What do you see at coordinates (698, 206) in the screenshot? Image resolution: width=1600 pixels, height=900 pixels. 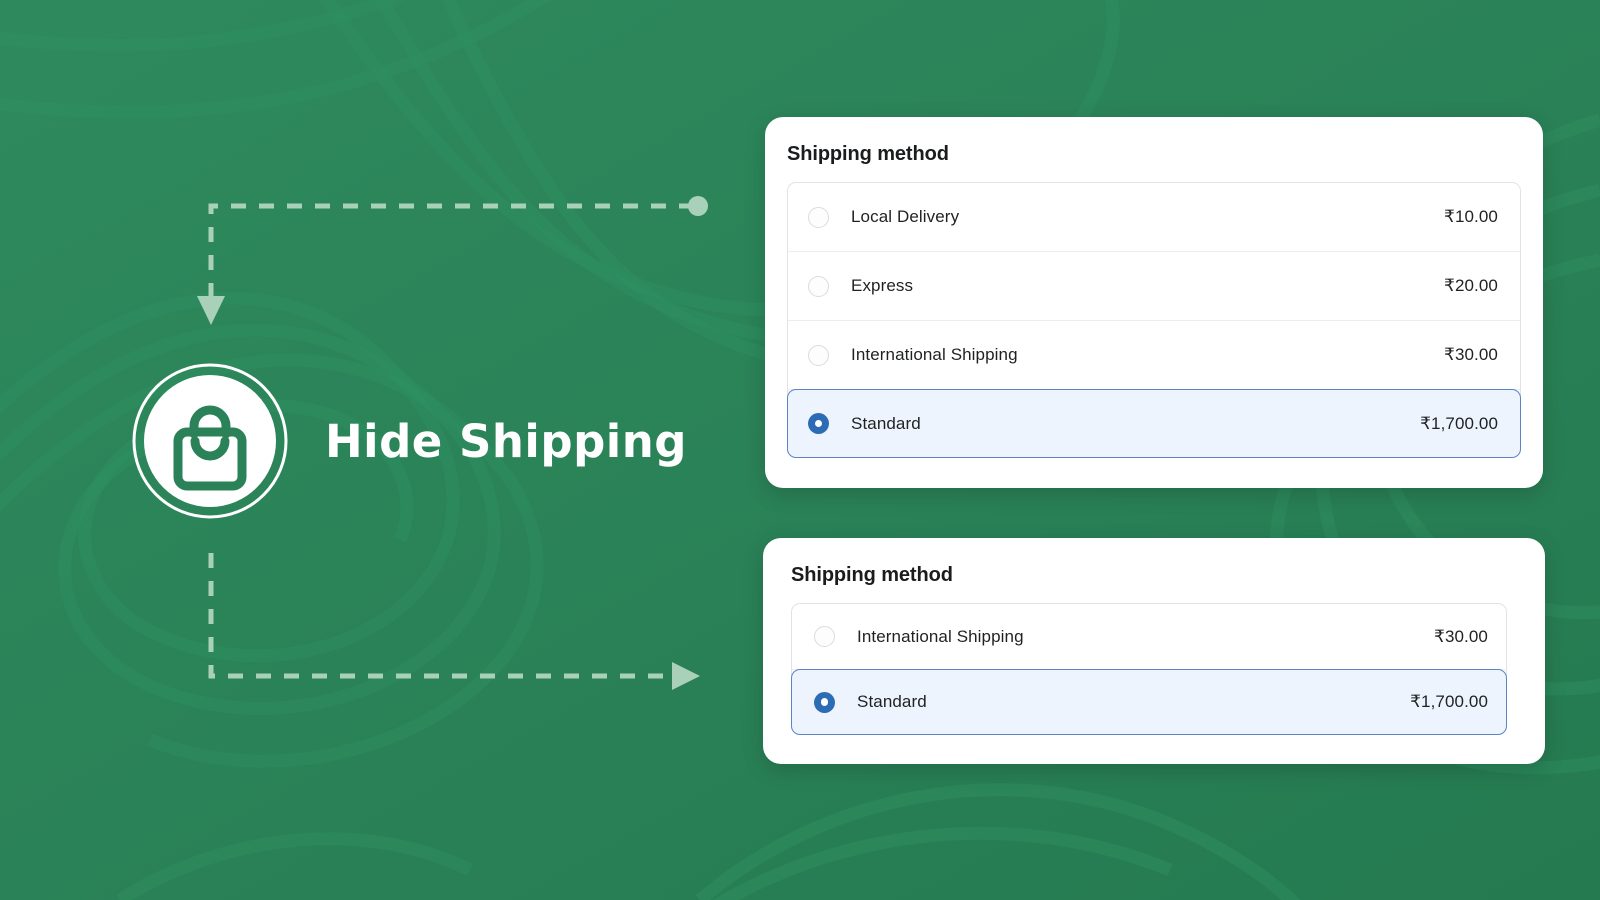 I see `flow-start-dot` at bounding box center [698, 206].